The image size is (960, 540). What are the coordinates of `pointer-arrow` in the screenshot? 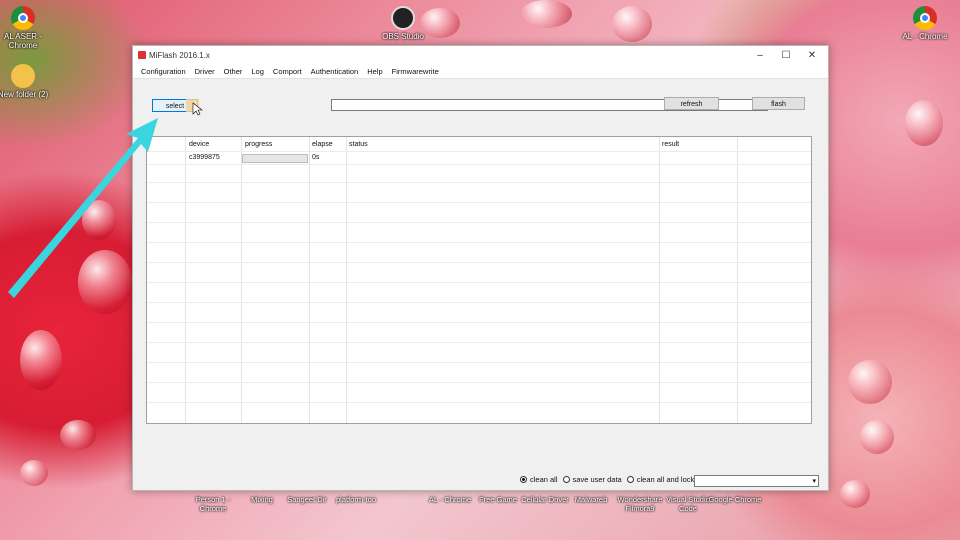 It's located at (83, 208).